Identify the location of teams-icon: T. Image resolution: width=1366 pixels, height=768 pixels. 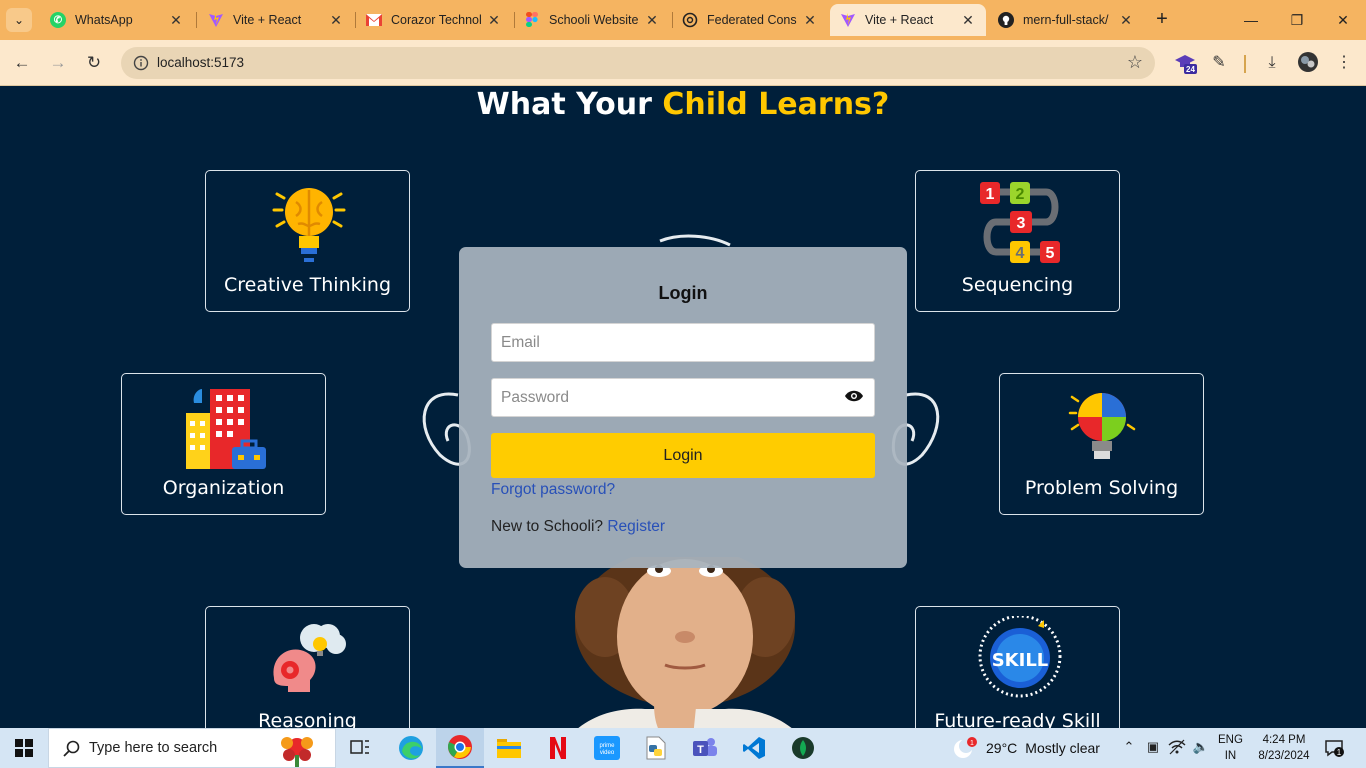
(705, 747).